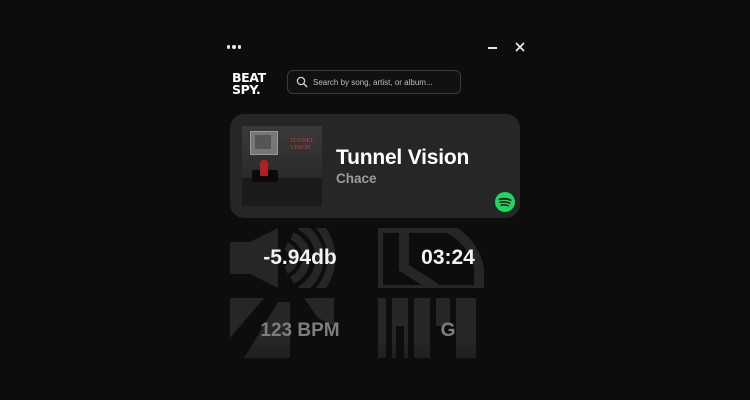 Image resolution: width=750 pixels, height=400 pixels. What do you see at coordinates (375, 47) in the screenshot?
I see `title-bar` at bounding box center [375, 47].